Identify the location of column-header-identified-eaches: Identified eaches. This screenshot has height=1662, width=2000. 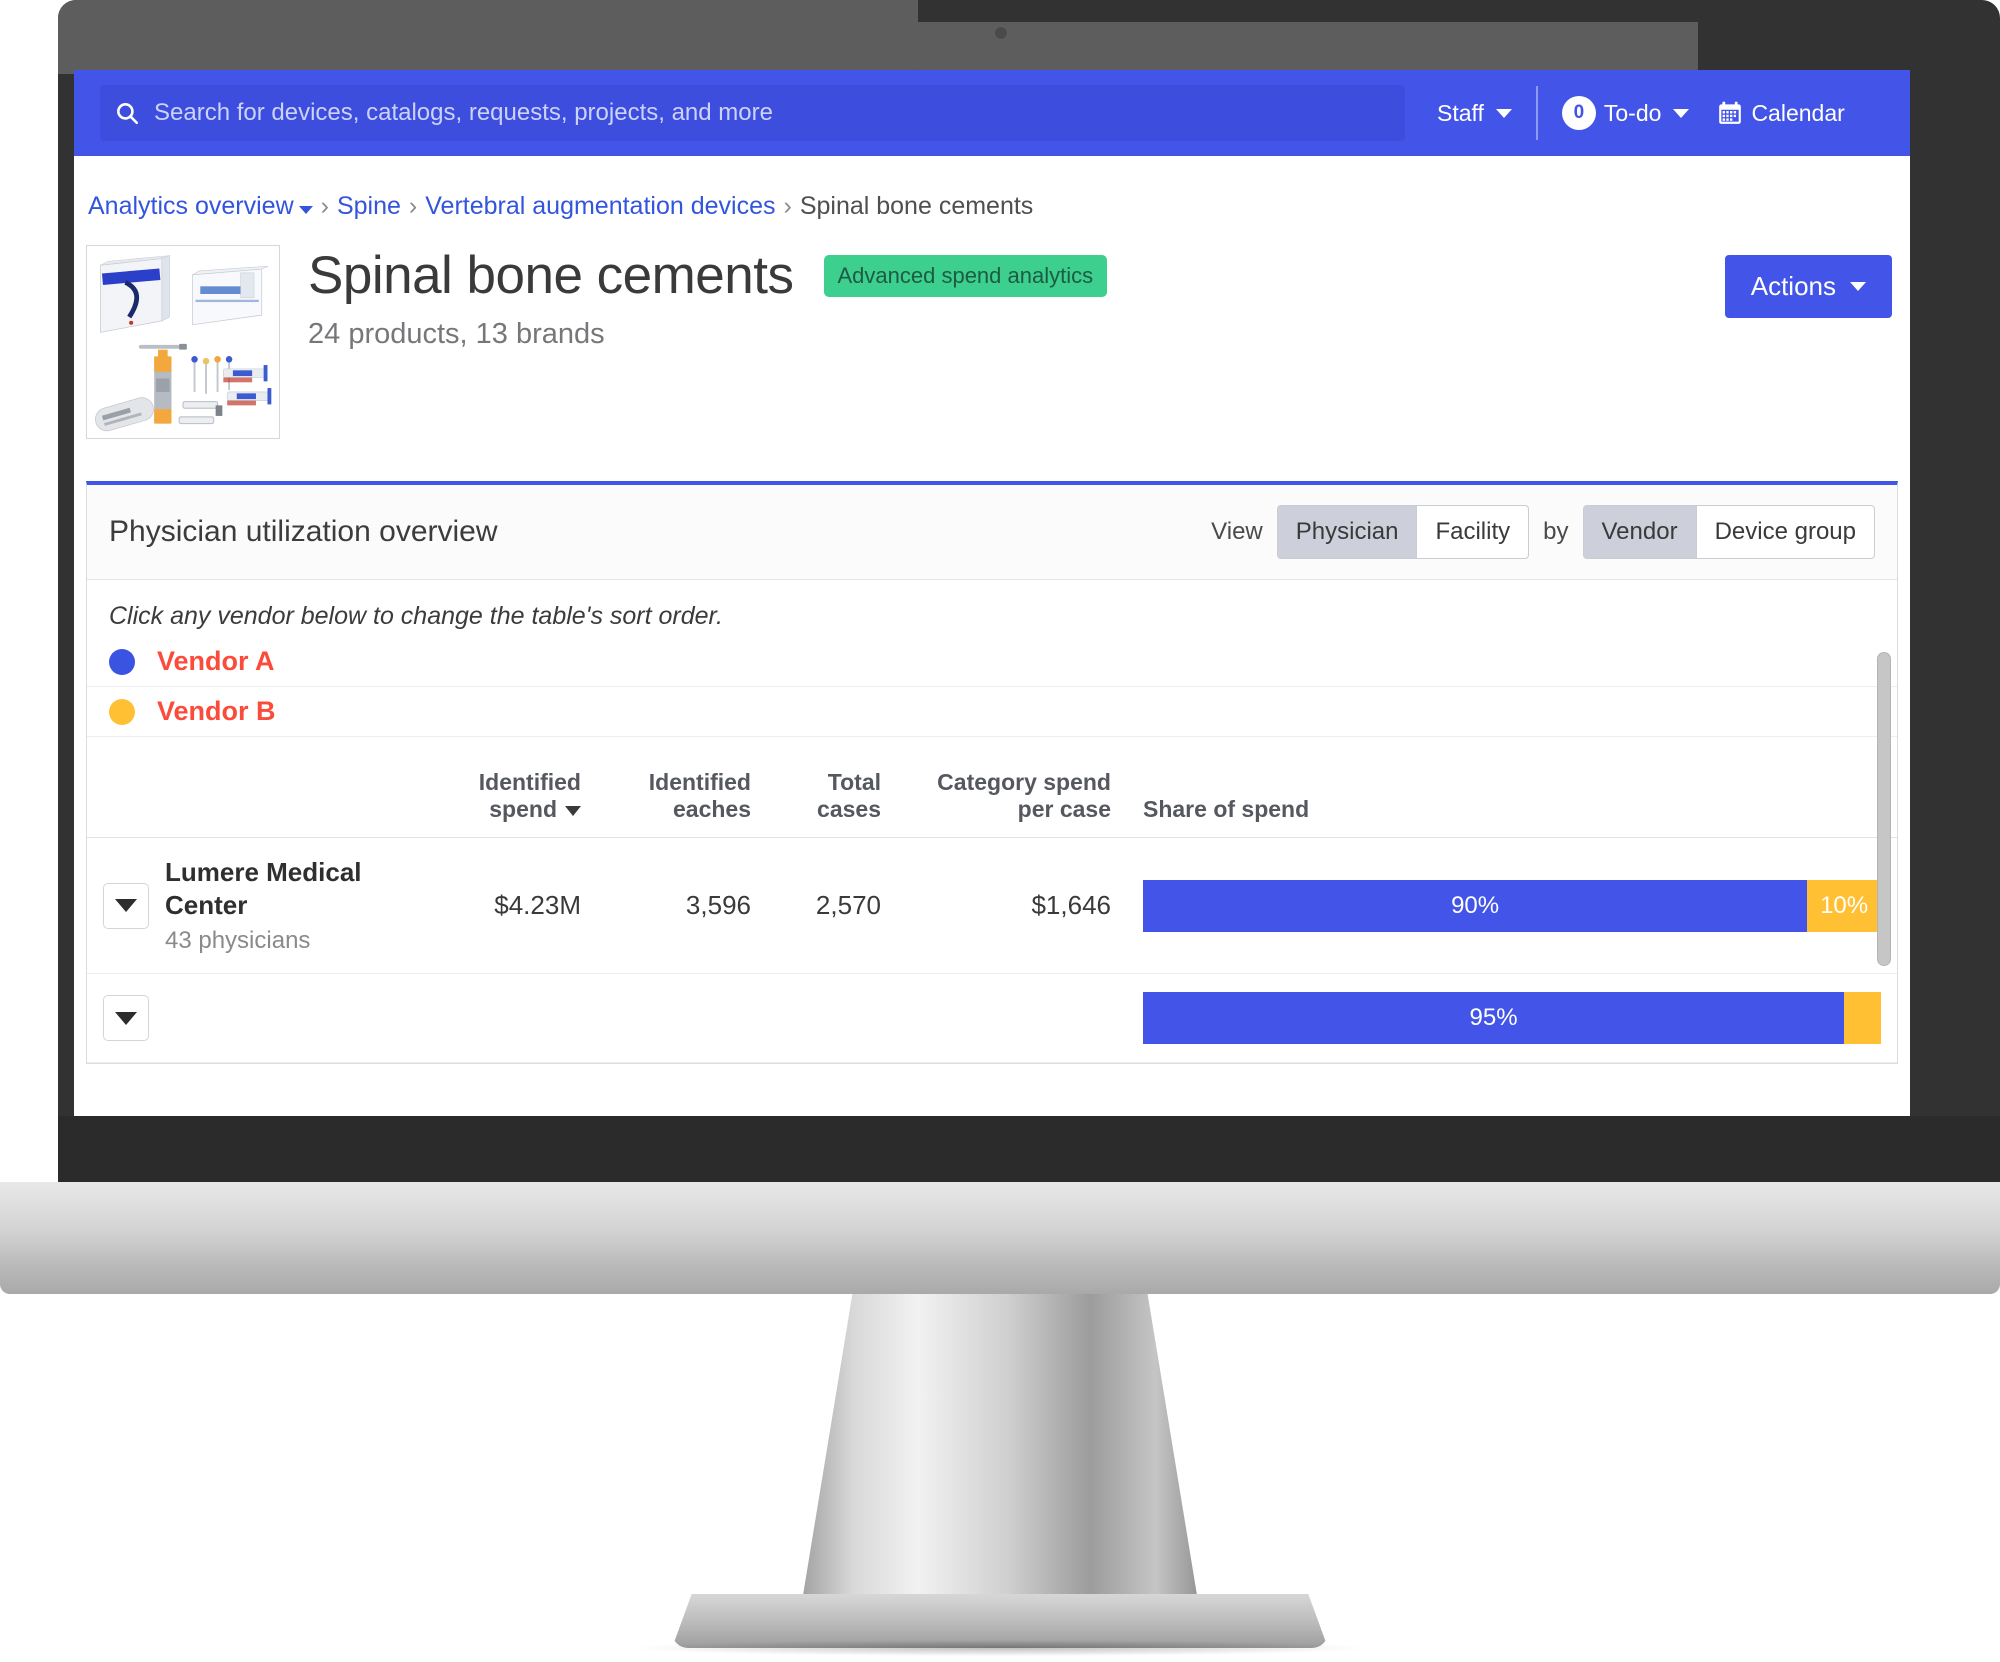
(682, 798).